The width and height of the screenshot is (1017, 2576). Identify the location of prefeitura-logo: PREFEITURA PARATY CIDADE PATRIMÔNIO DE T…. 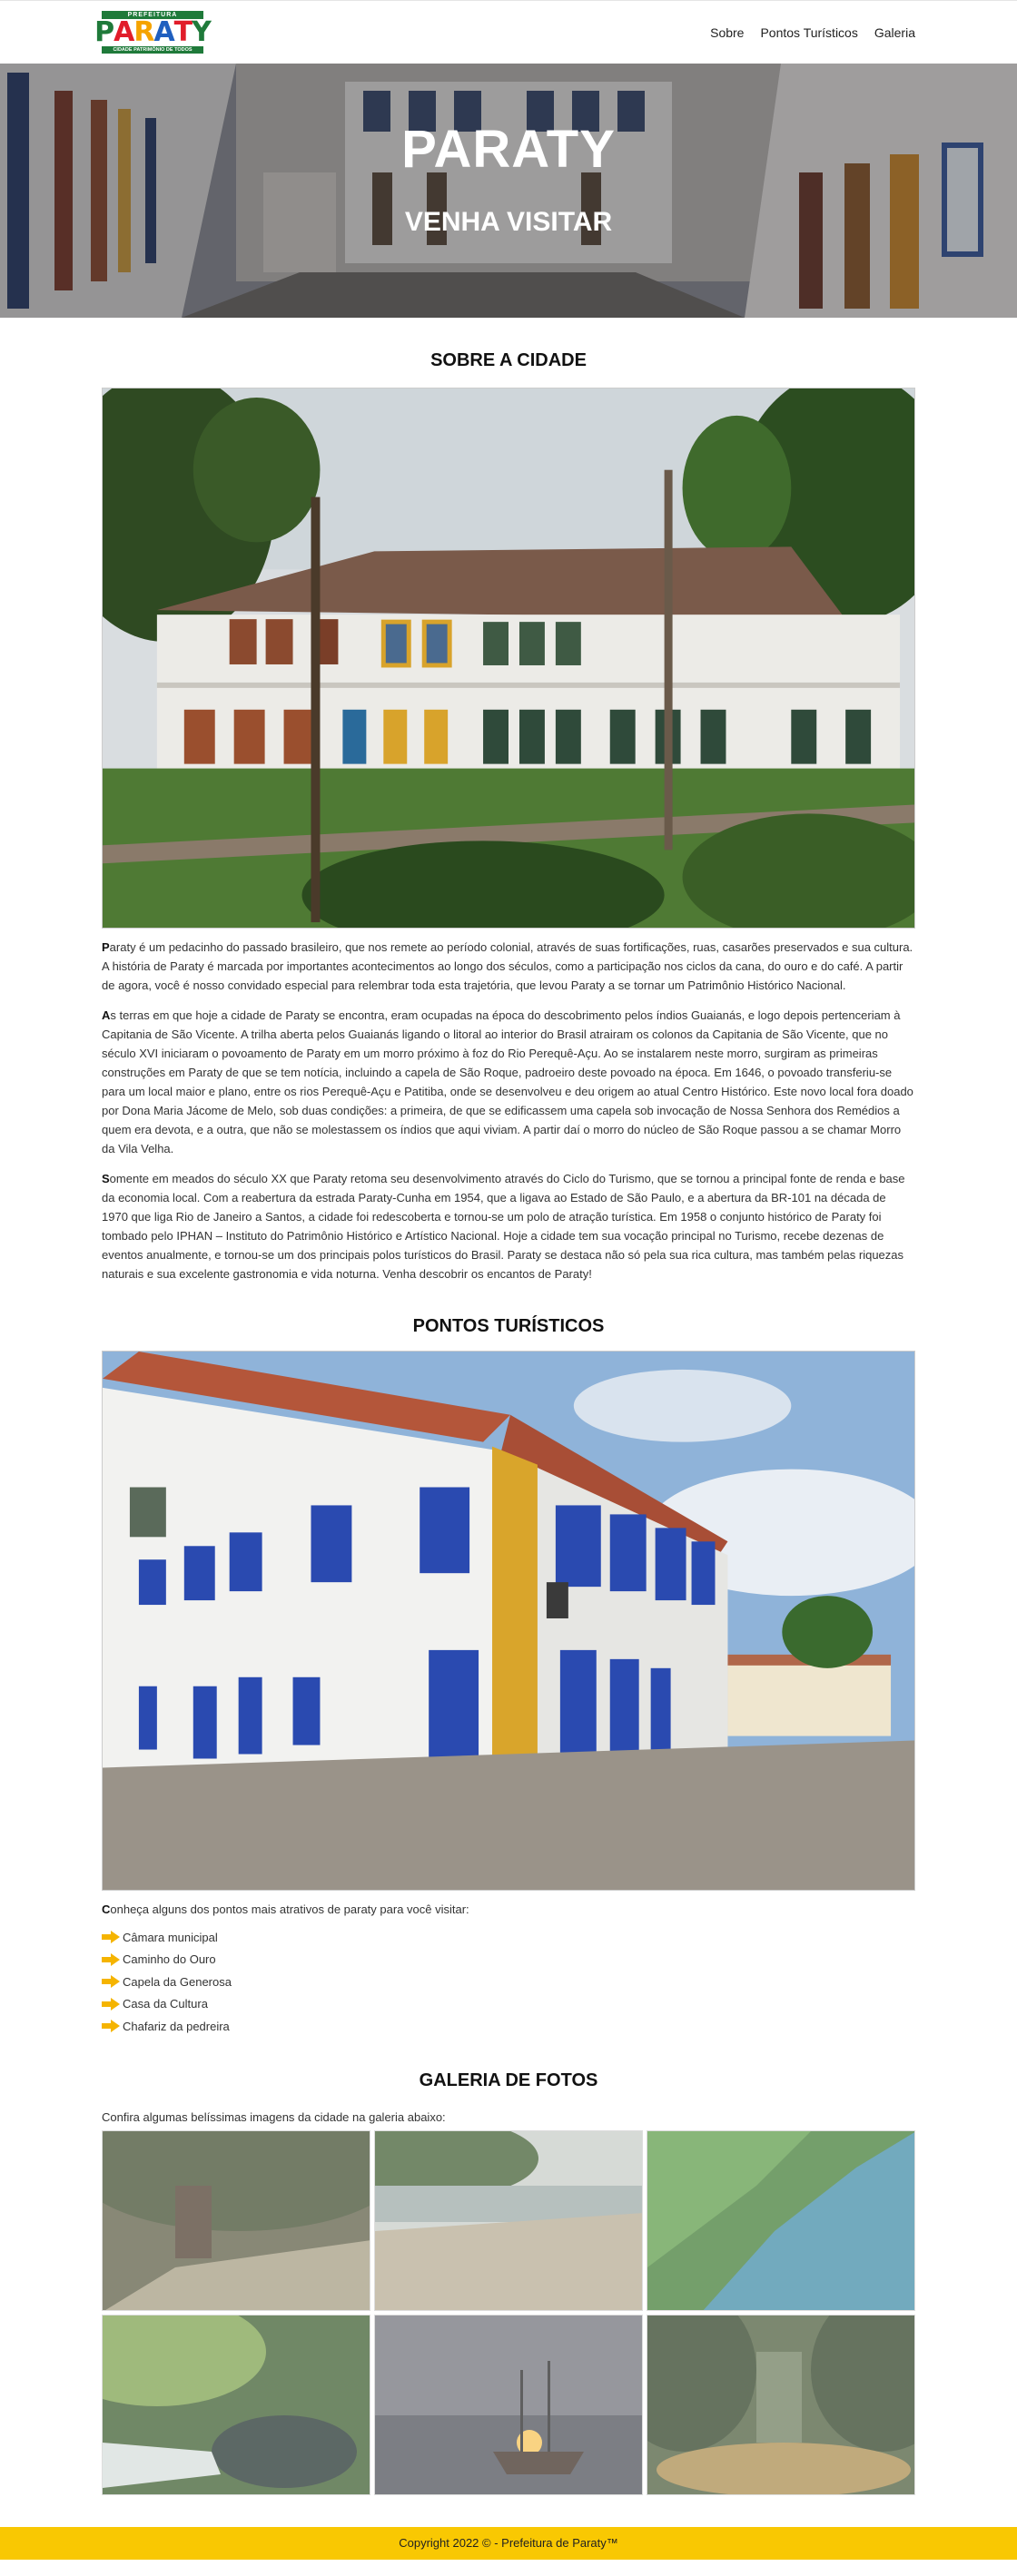
(153, 32).